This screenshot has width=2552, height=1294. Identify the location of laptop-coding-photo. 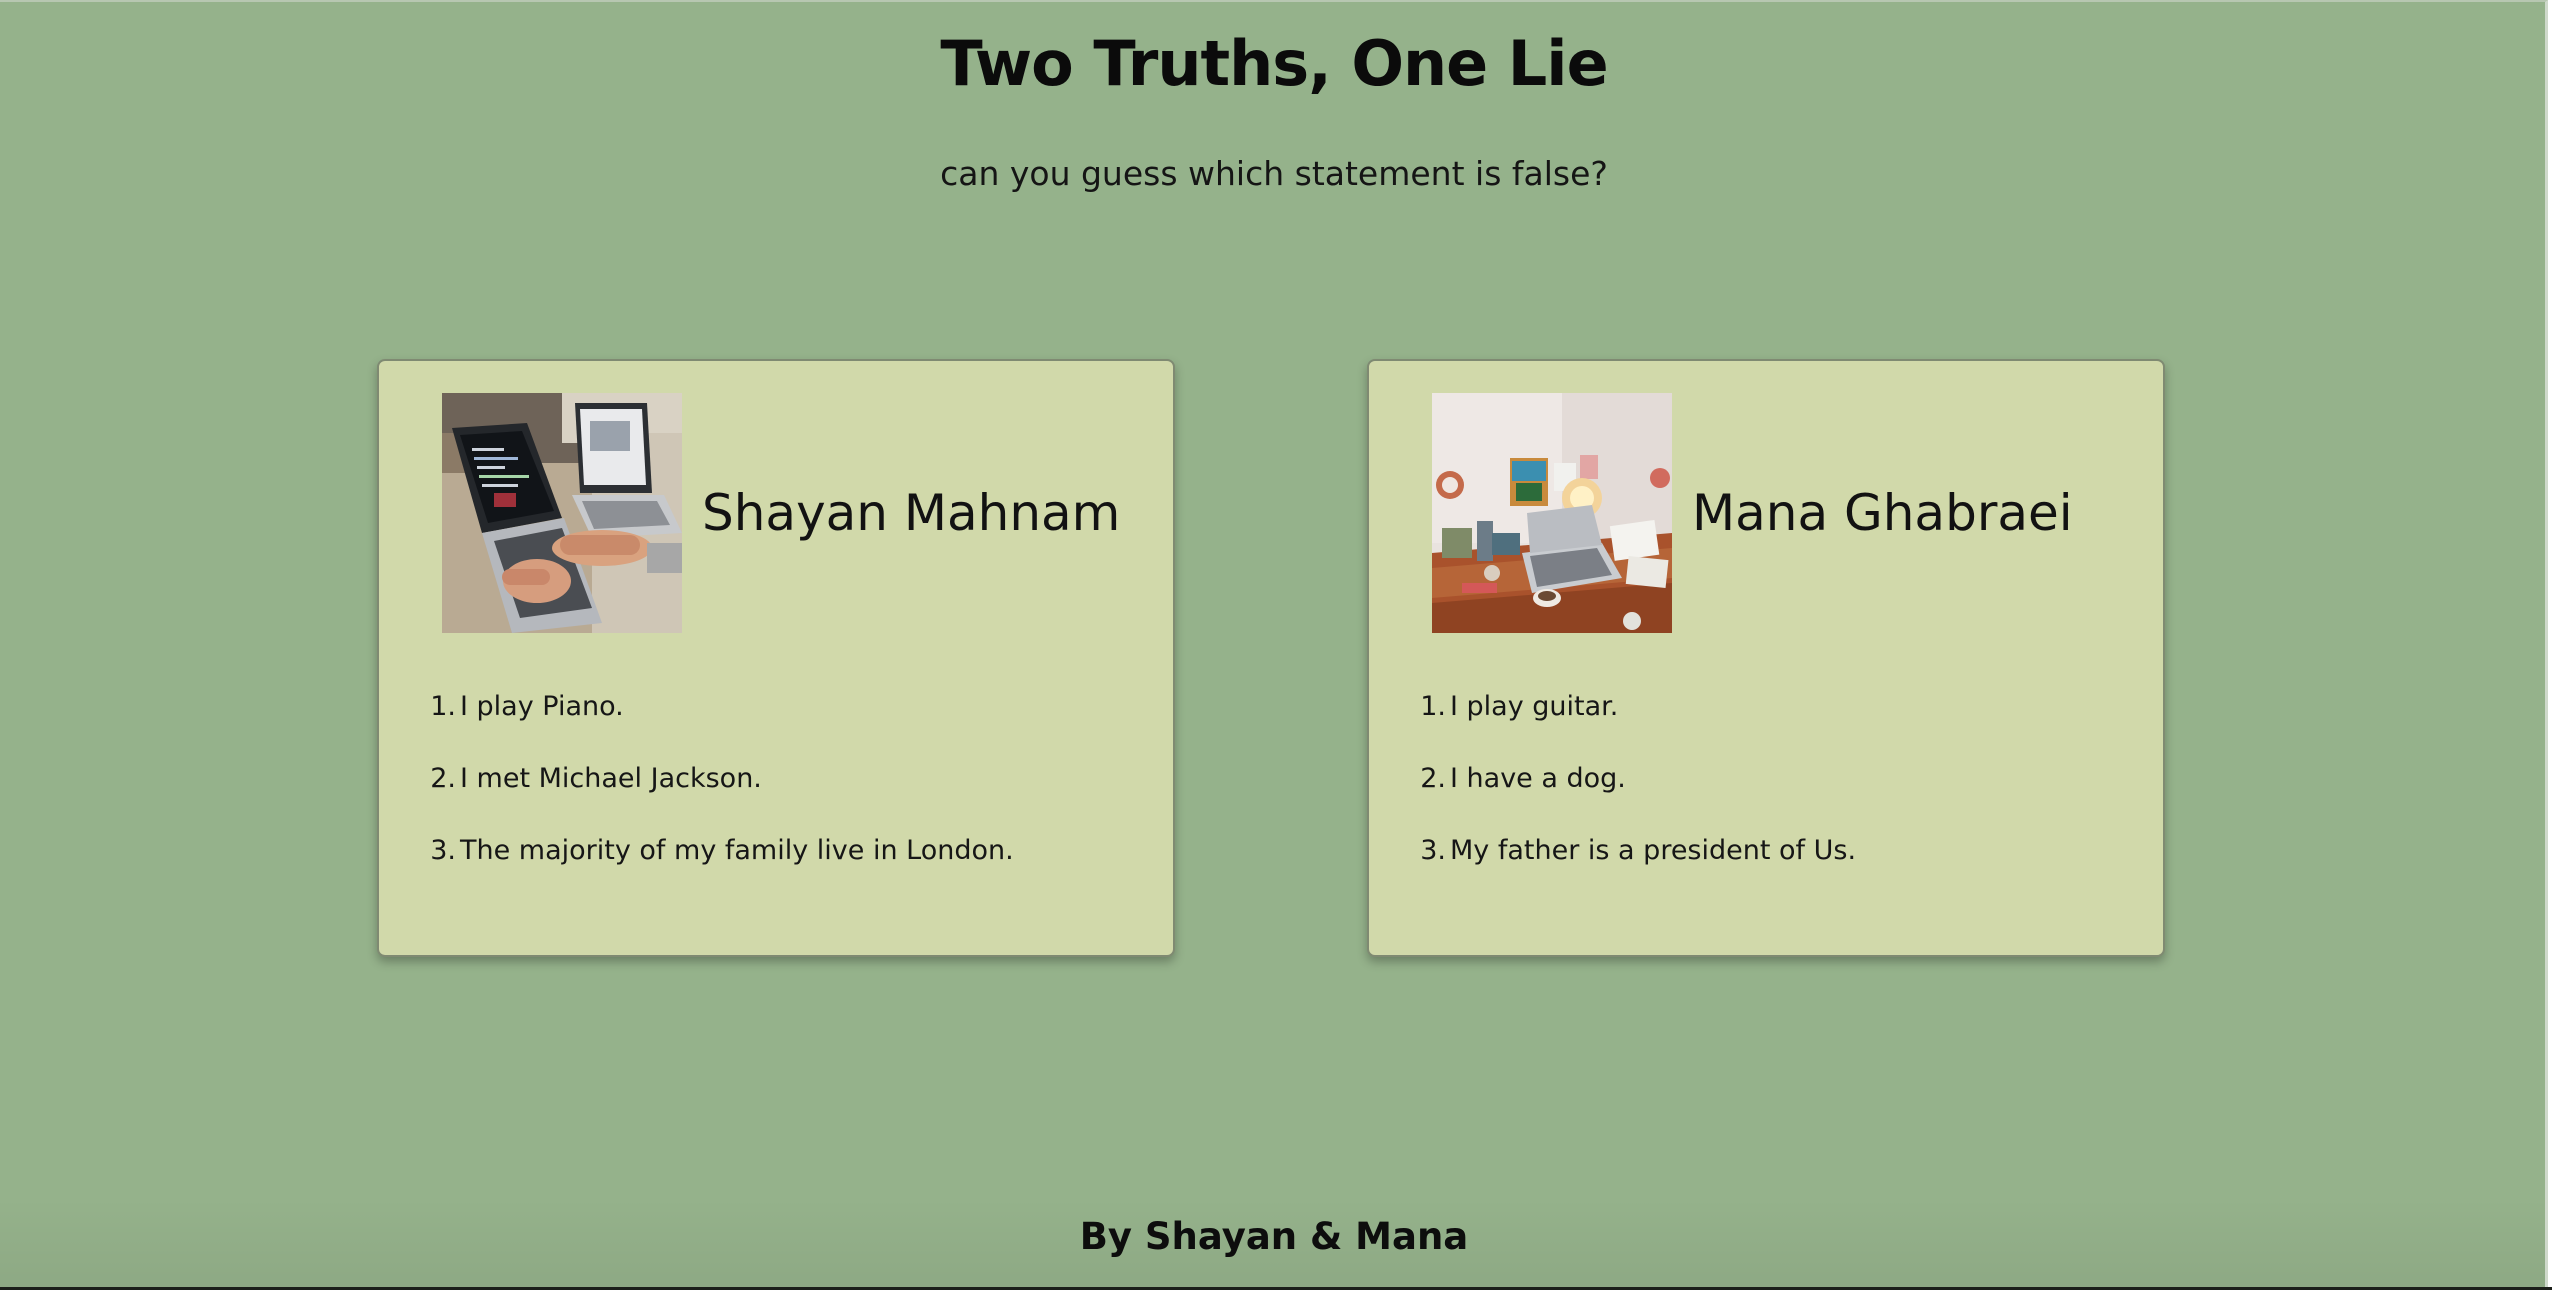
(562, 513).